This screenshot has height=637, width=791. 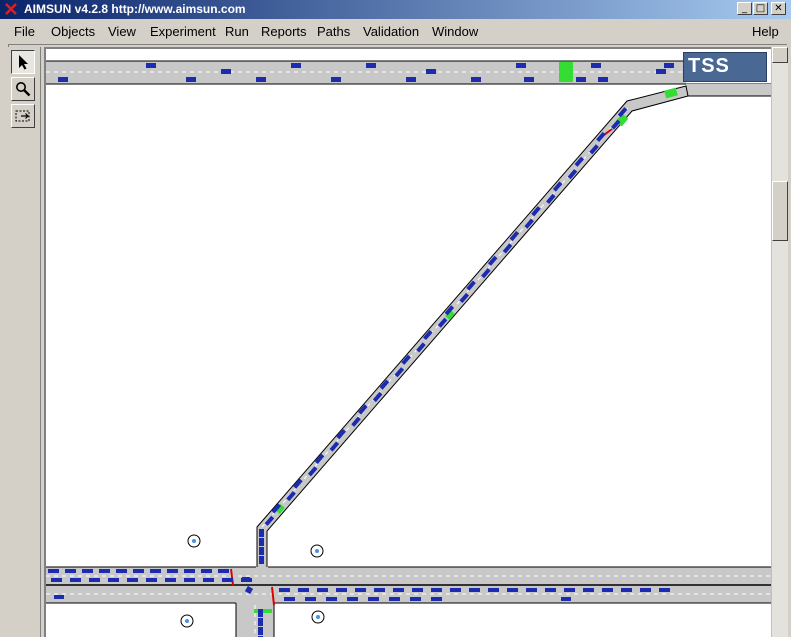 I want to click on tss-logo: TSS, so click(x=725, y=67).